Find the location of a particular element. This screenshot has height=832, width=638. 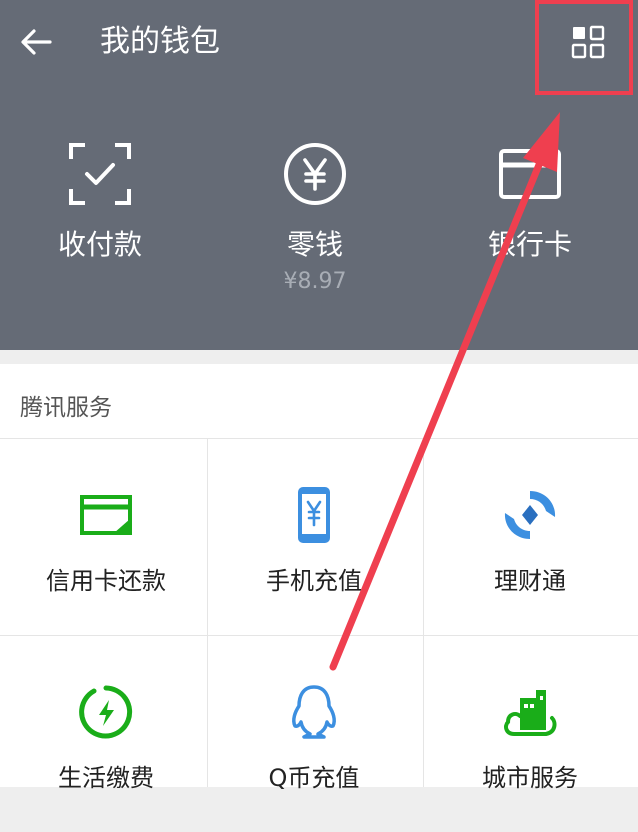

change-balance-amount: ¥8.97 is located at coordinates (315, 281).